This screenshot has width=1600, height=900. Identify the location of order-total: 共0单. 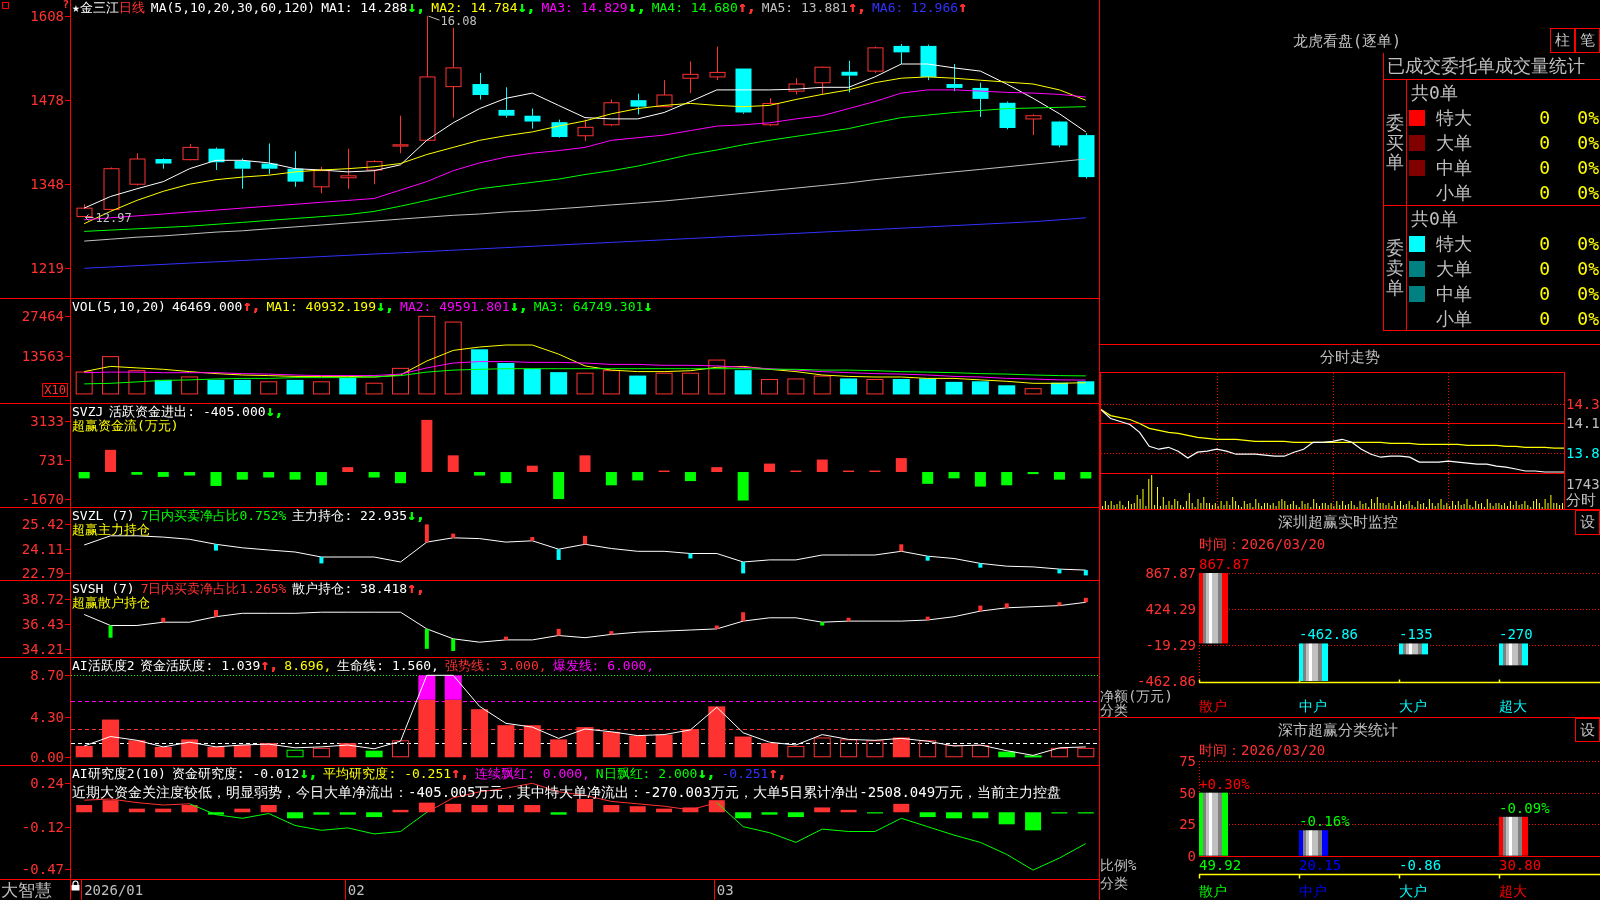
(1434, 92).